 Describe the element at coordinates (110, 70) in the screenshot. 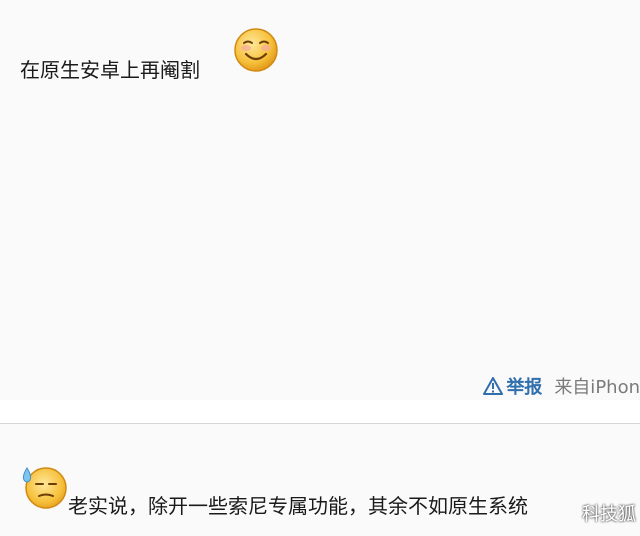

I see `post-text: 在原生安卓上再阉割` at that location.